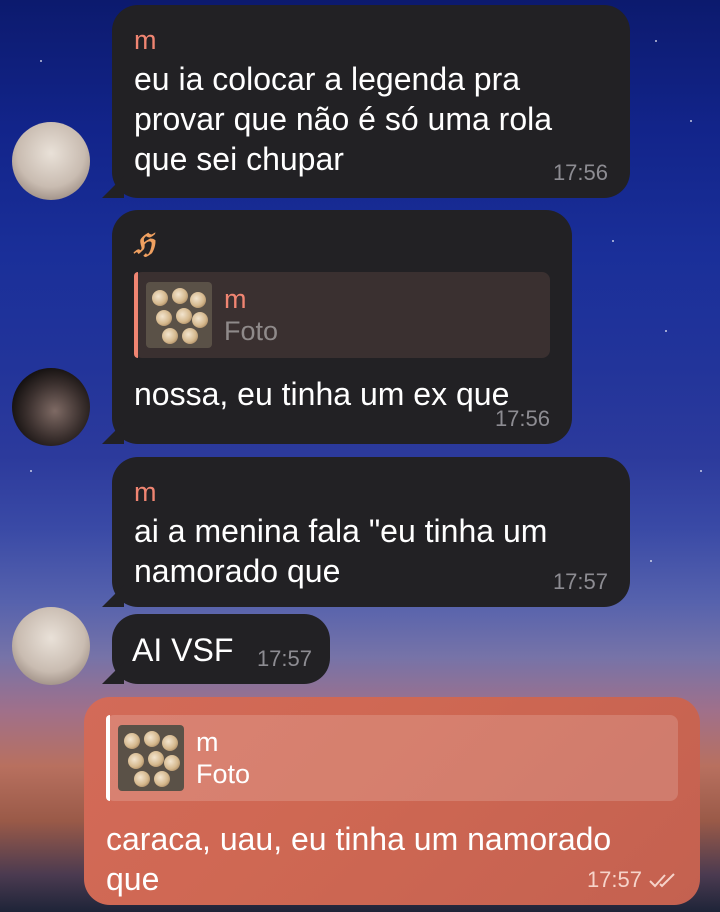  What do you see at coordinates (322, 394) in the screenshot?
I see `message-text: nossa, eu tinha um ex que` at bounding box center [322, 394].